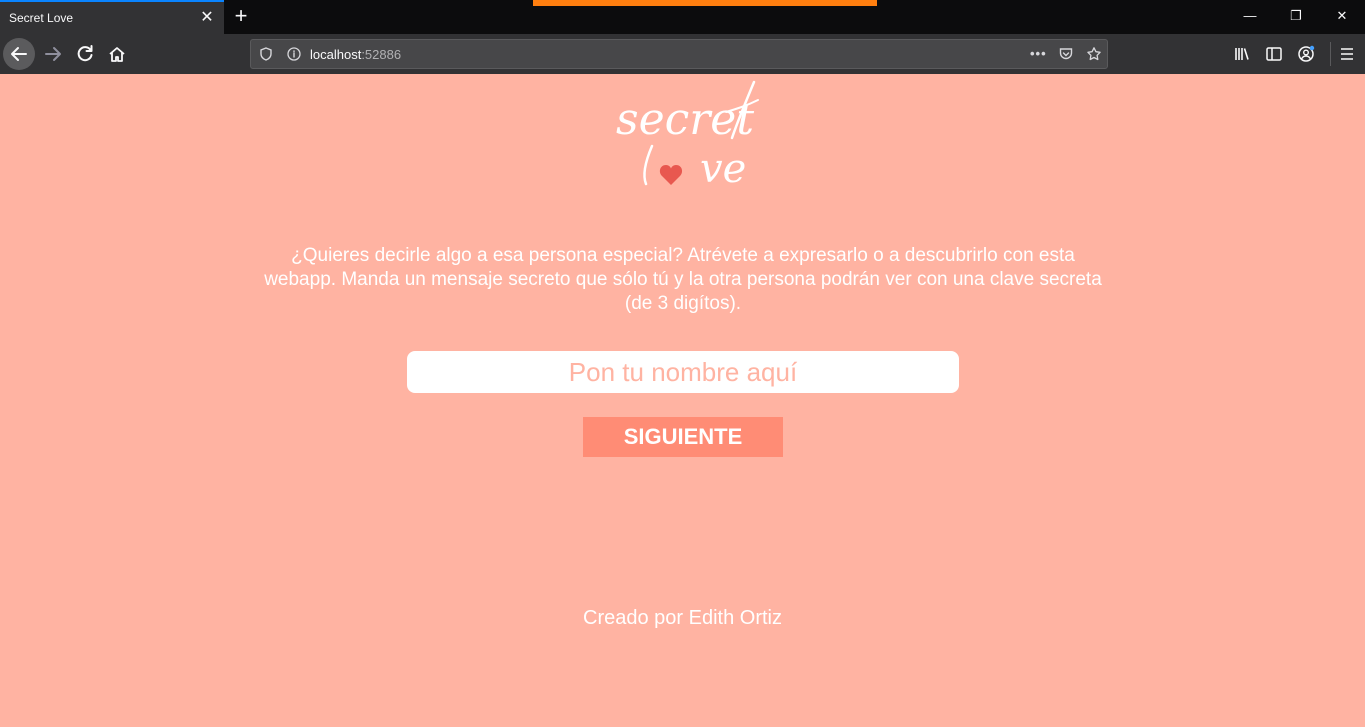 This screenshot has height=727, width=1365. I want to click on logo-secret-text: secret, so click(685, 119).